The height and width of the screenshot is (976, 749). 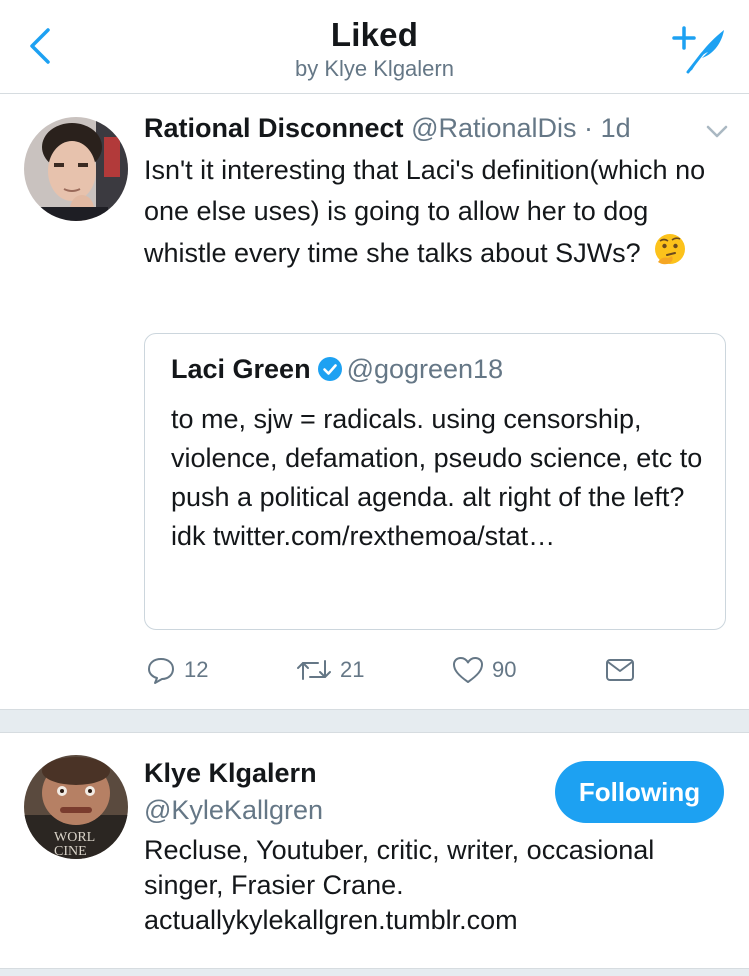 I want to click on tweet-author-name: Rational Disconnect, so click(x=274, y=128).